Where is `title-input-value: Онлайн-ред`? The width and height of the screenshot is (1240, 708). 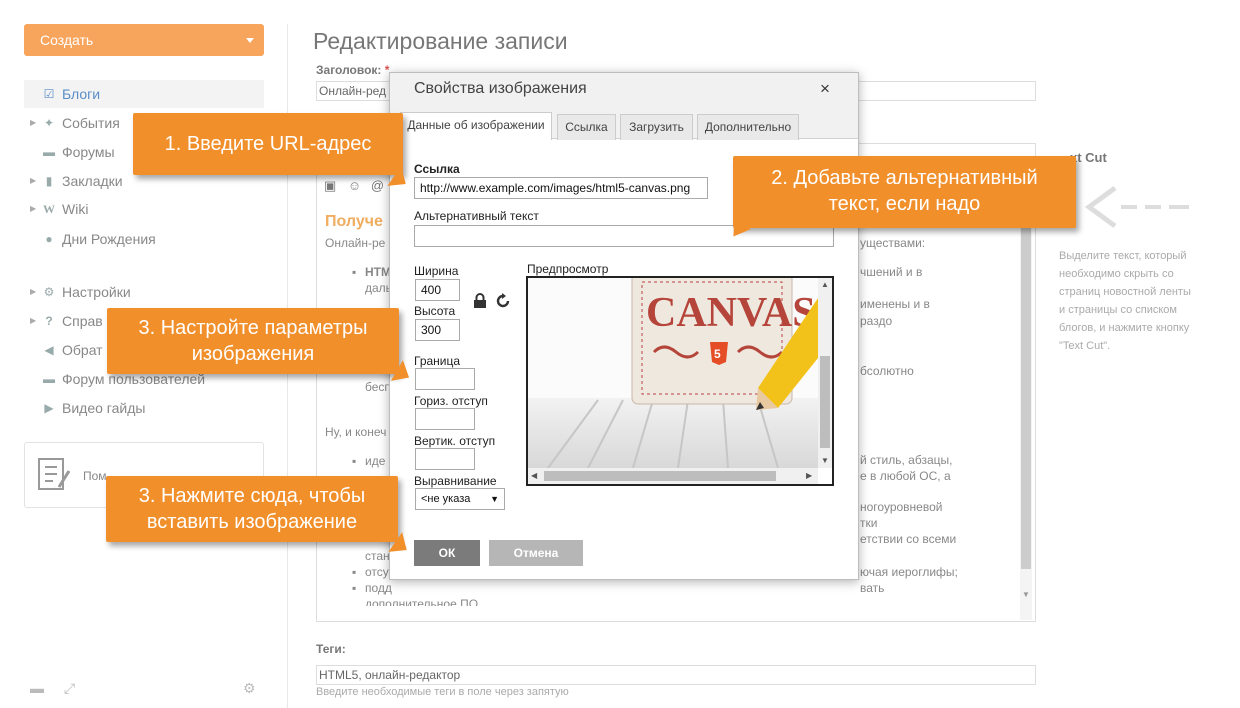
title-input-value: Онлайн-ред is located at coordinates (353, 91).